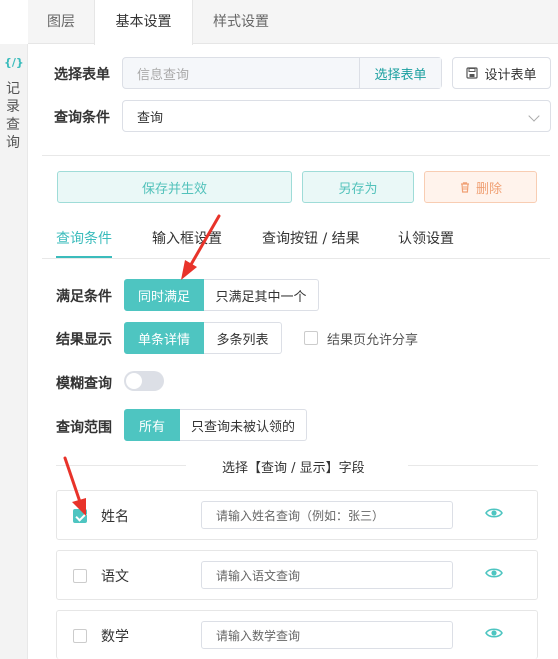 Image resolution: width=558 pixels, height=659 pixels. Describe the element at coordinates (241, 22) in the screenshot. I see `tab-style-settings: 样式设置` at that location.